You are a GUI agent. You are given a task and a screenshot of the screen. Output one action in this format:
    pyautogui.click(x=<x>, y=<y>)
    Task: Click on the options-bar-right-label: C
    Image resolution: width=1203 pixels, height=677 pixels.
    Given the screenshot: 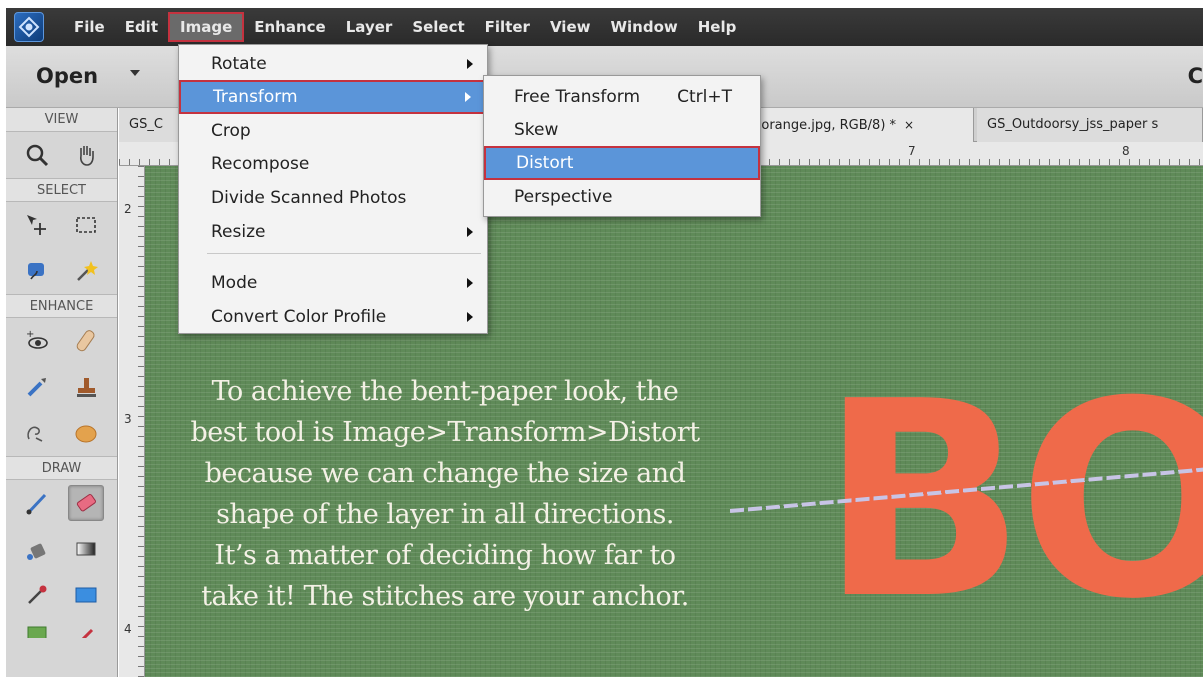 What is the action you would take?
    pyautogui.click(x=1195, y=76)
    